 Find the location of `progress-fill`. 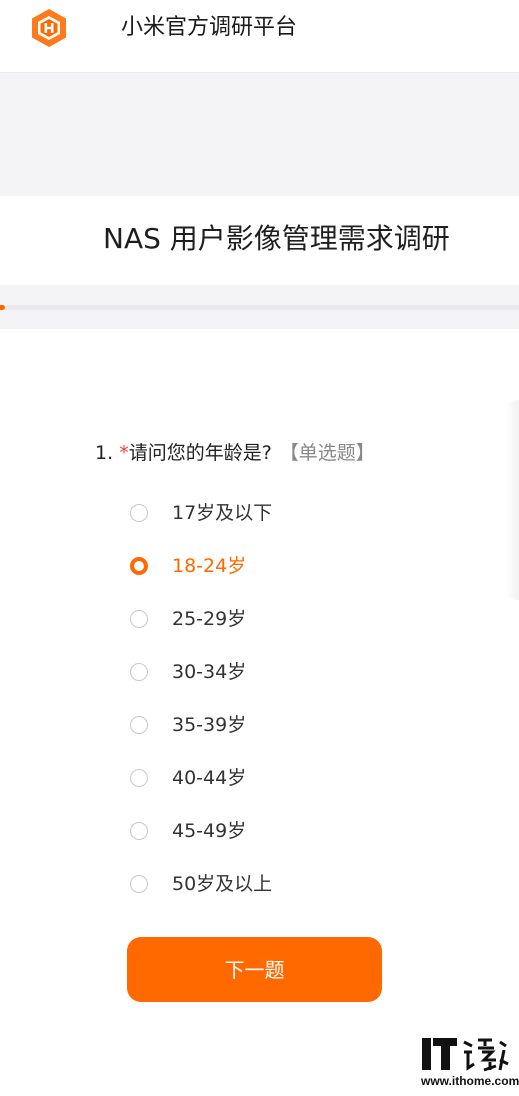

progress-fill is located at coordinates (3, 307).